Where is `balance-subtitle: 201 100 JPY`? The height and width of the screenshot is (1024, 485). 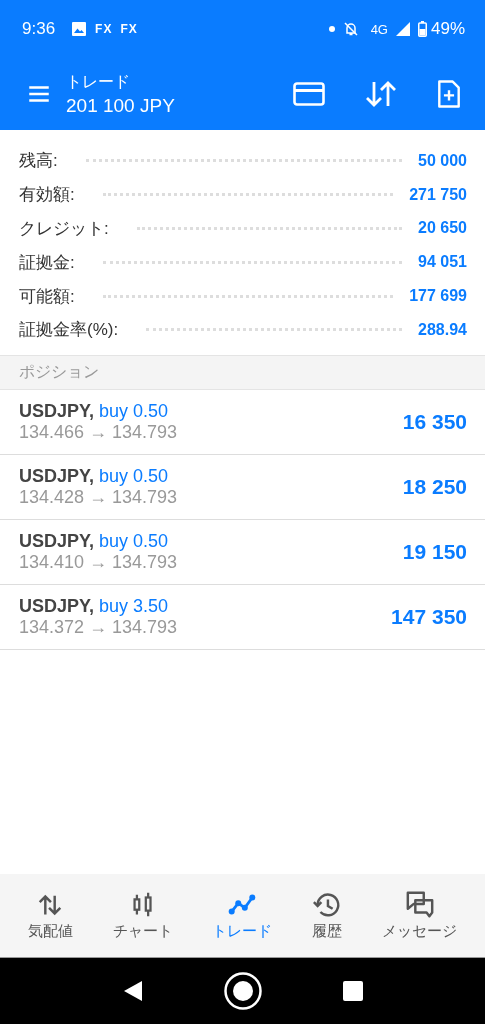 balance-subtitle: 201 100 JPY is located at coordinates (121, 105).